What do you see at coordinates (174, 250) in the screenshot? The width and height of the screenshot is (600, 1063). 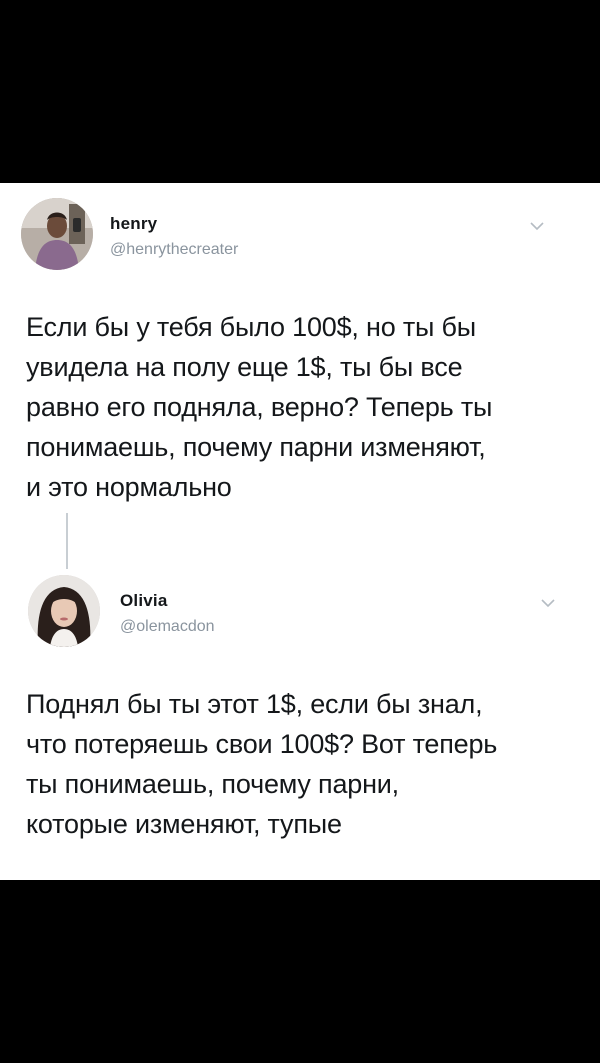 I see `author-handle: @henrythecreater` at bounding box center [174, 250].